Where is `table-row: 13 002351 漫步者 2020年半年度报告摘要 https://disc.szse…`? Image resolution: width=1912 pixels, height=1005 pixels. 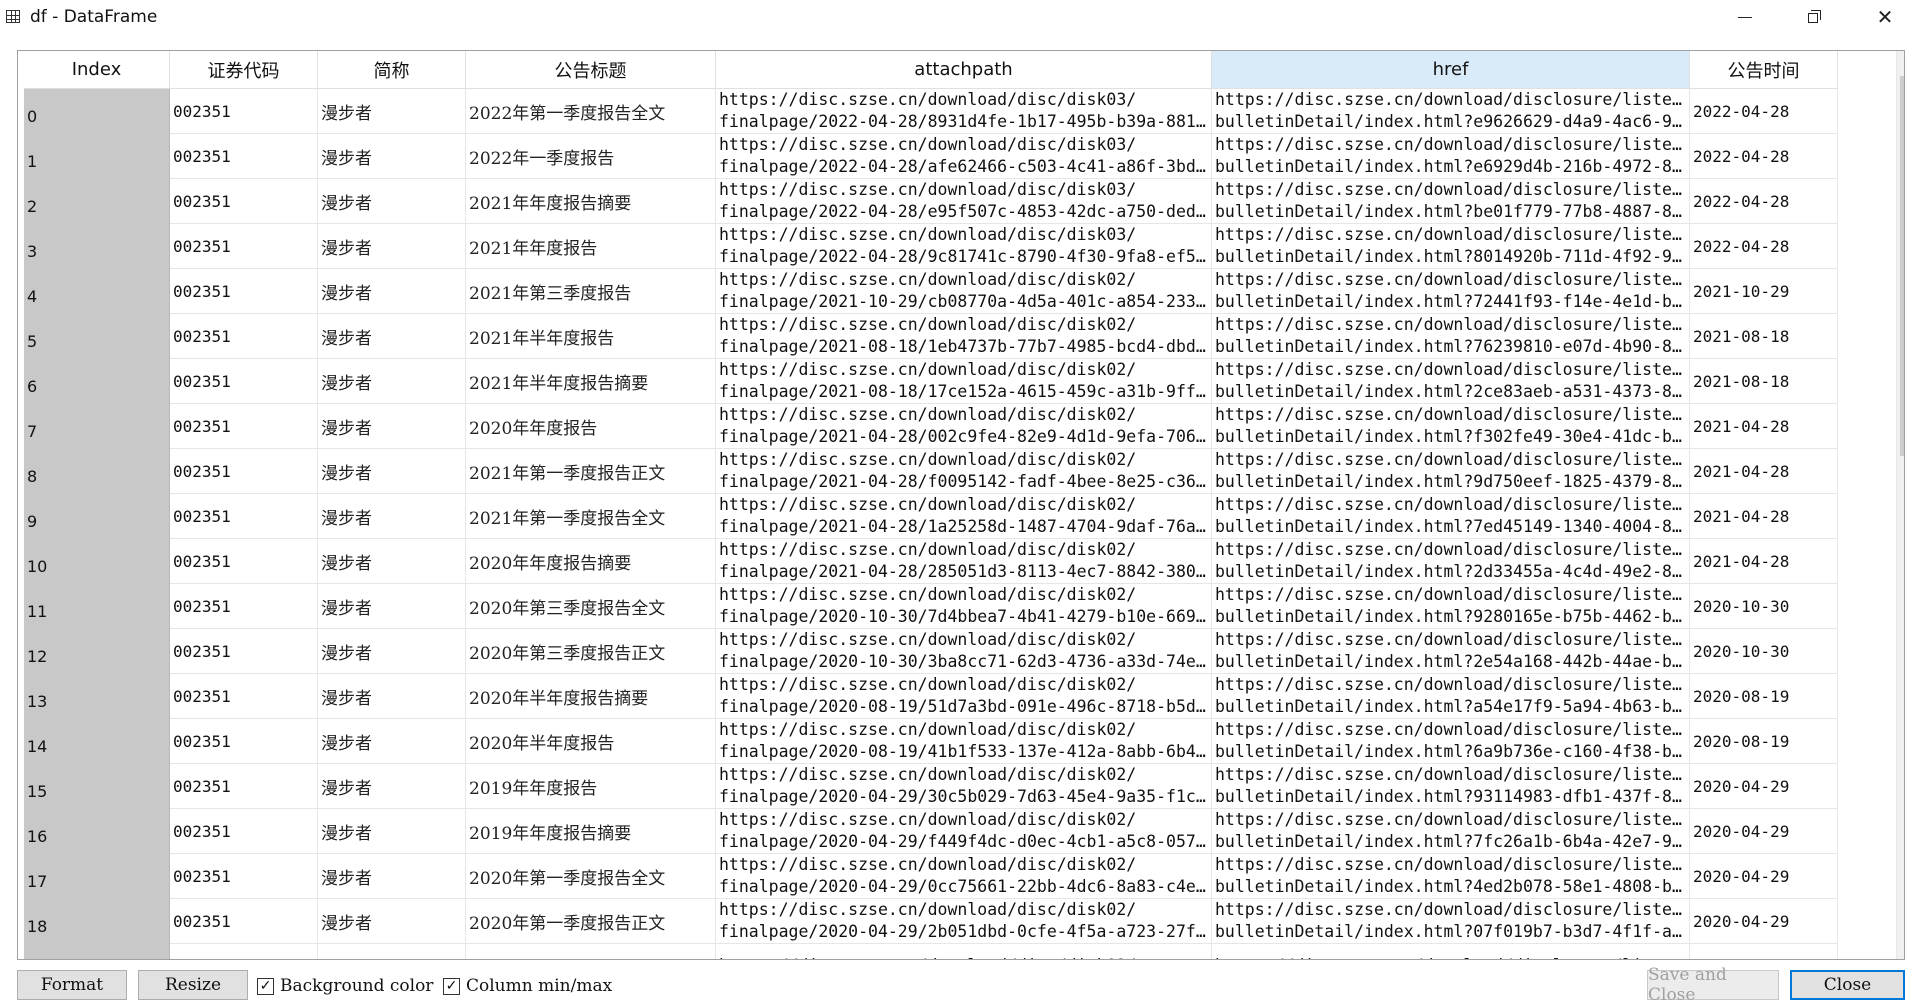 table-row: 13 002351 漫步者 2020年半年度报告摘要 https://disc.szse… is located at coordinates (931, 696).